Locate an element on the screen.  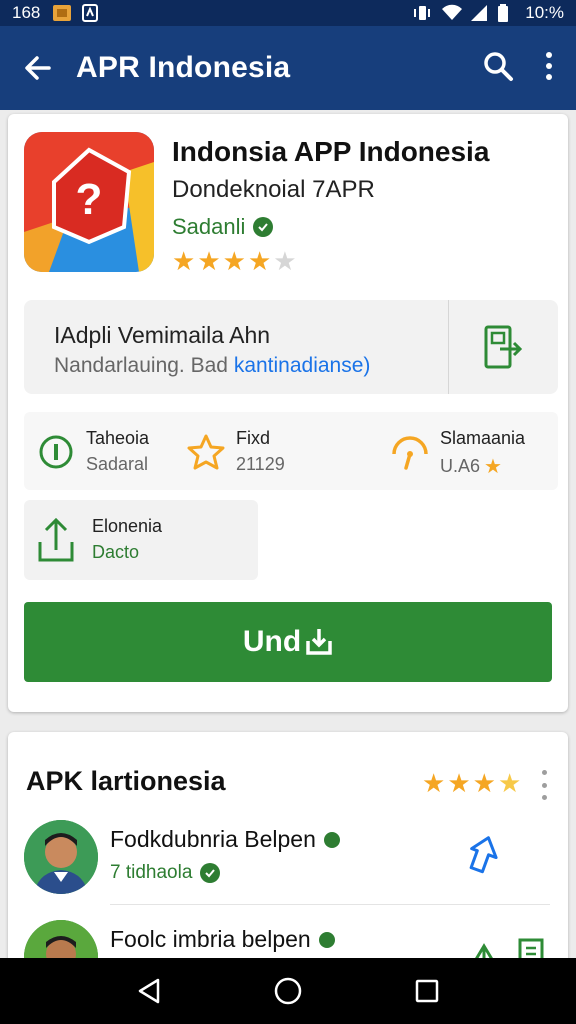
list-item-subtitle: 7 tidhaola is located at coordinates (165, 873).